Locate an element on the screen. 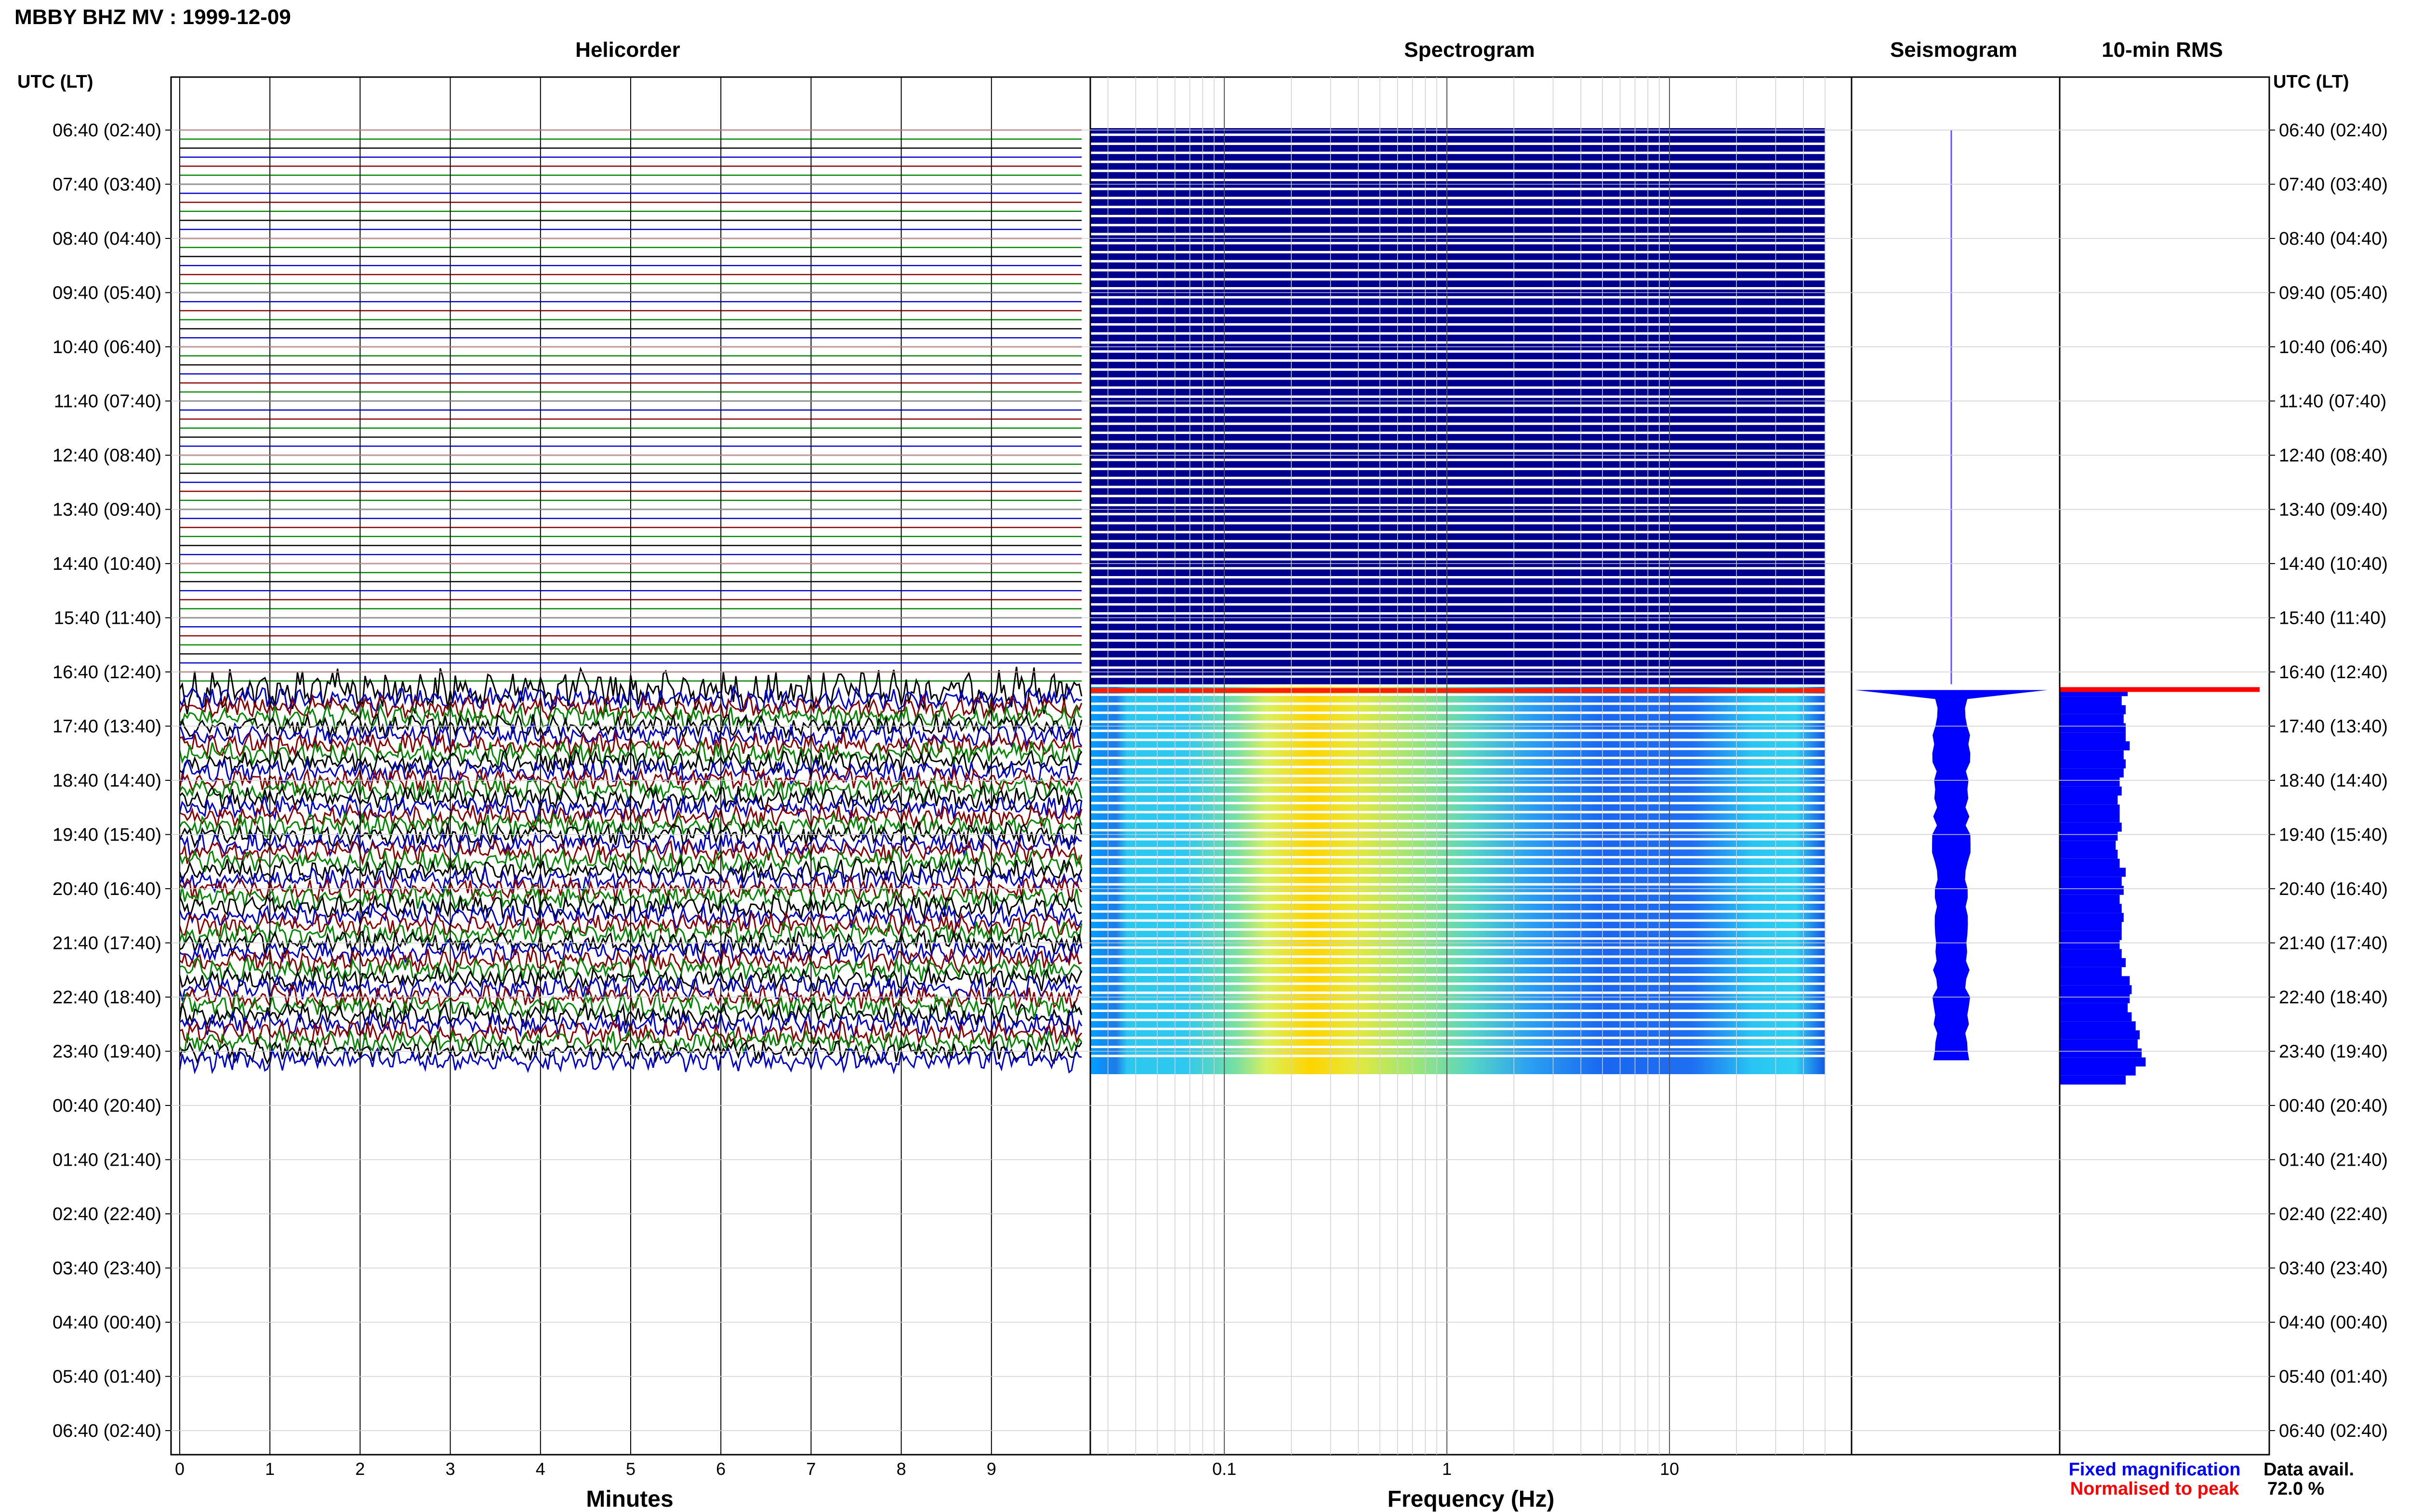 This screenshot has width=2409, height=1512. legend-fixed-magnification: Fixed magnification is located at coordinates (2155, 1469).